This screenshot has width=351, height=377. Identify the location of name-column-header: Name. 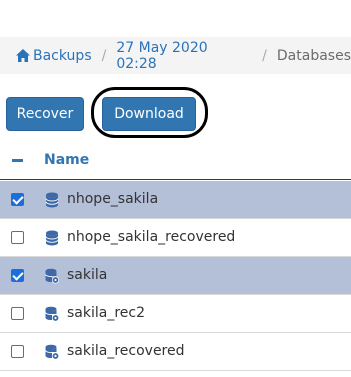
(66, 160).